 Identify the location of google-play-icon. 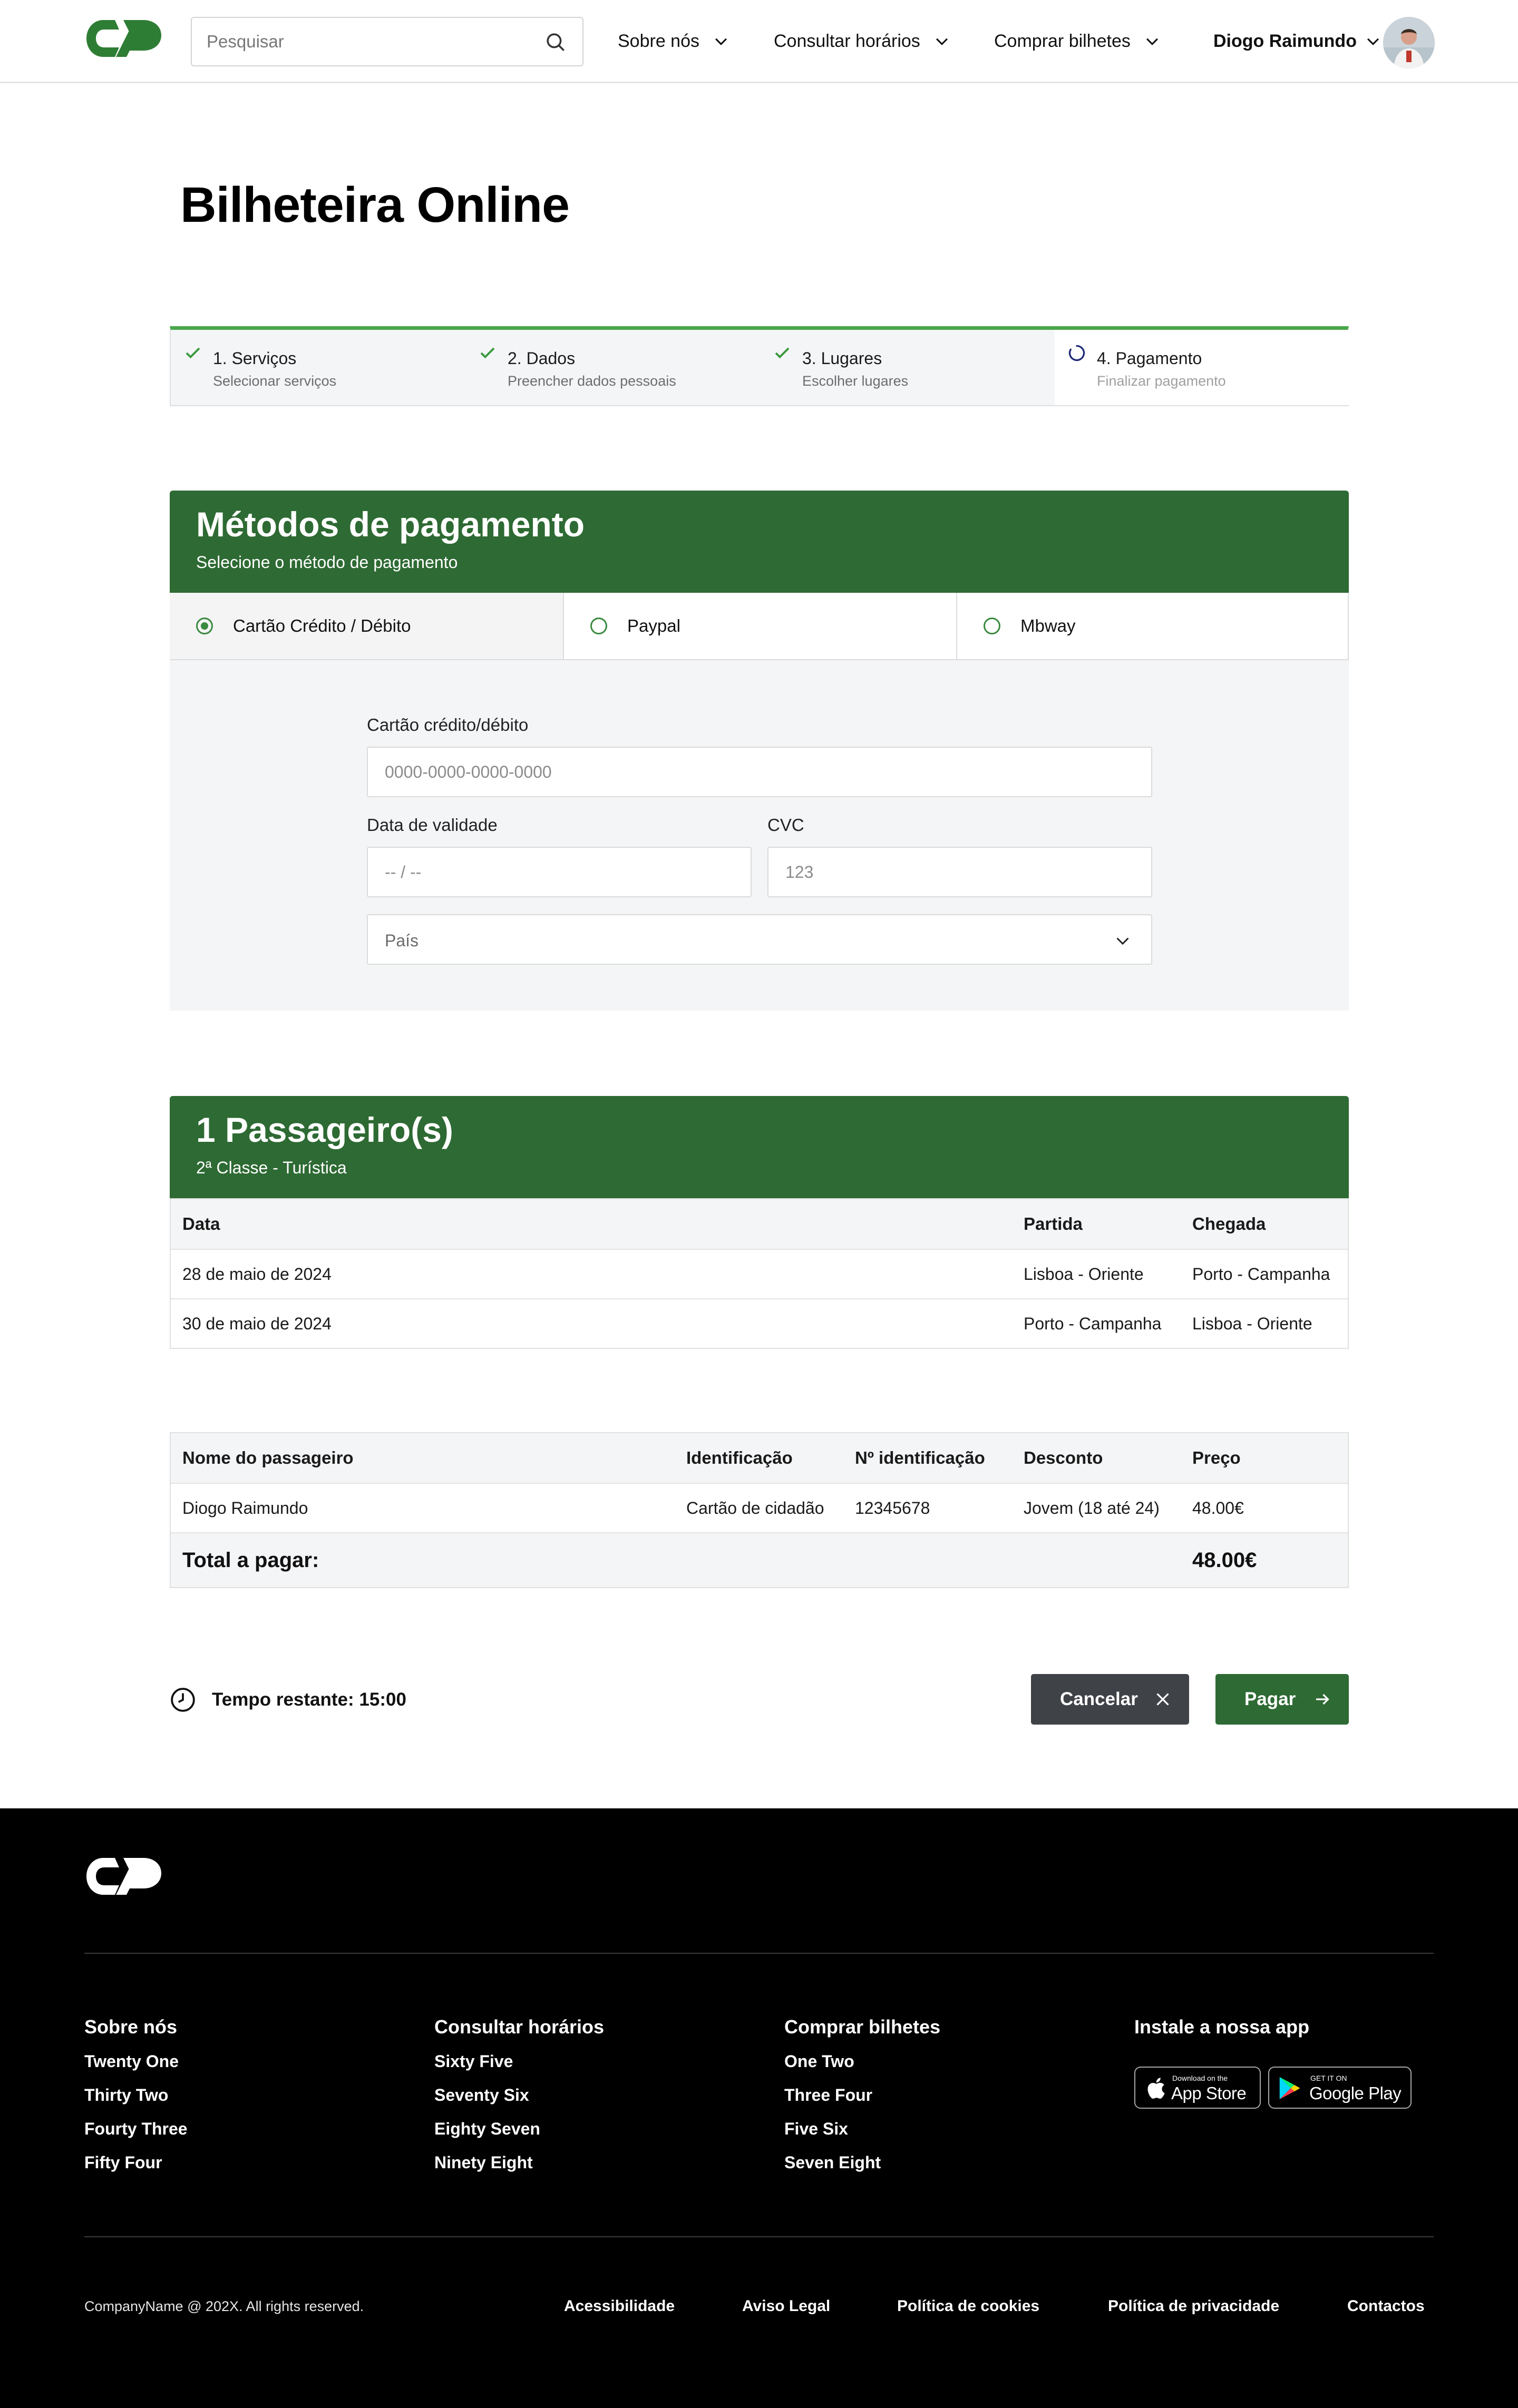
(1289, 2088).